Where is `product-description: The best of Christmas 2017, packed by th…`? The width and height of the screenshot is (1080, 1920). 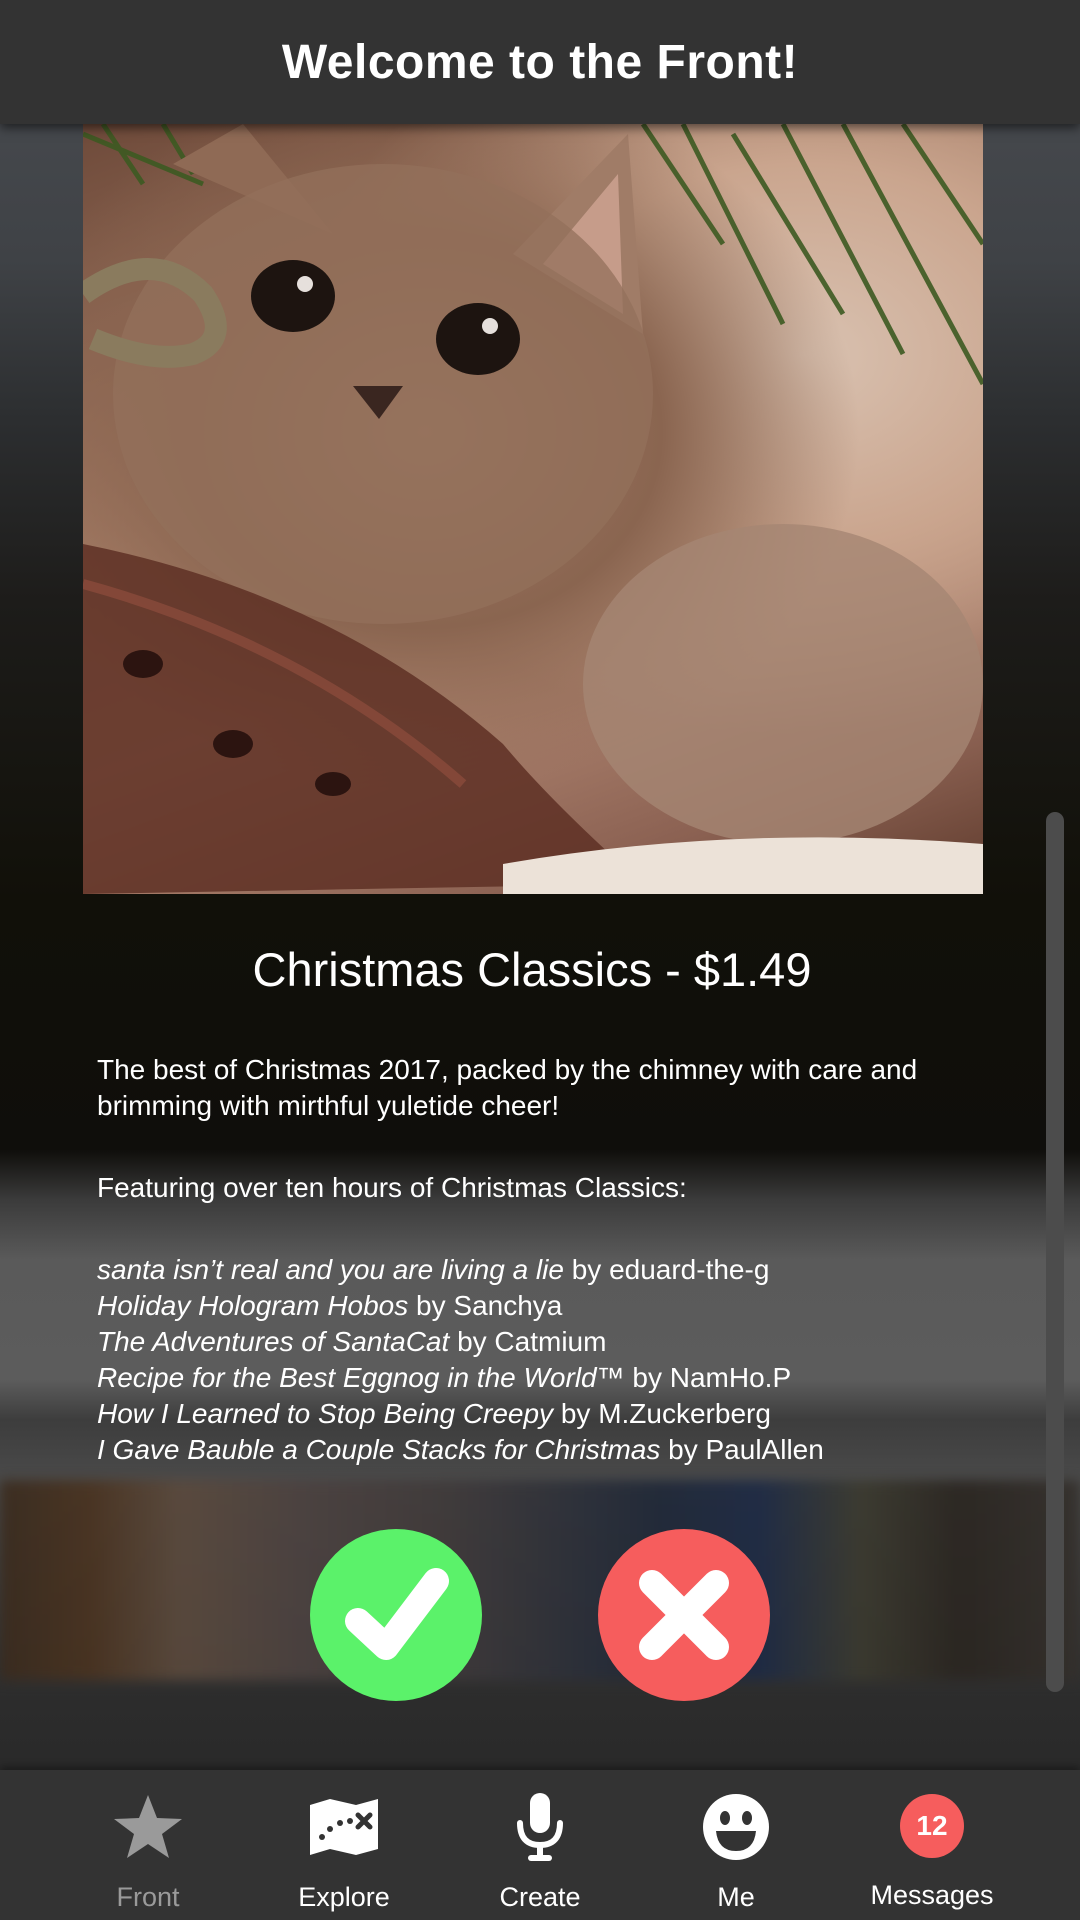 product-description: The best of Christmas 2017, packed by th… is located at coordinates (507, 1087).